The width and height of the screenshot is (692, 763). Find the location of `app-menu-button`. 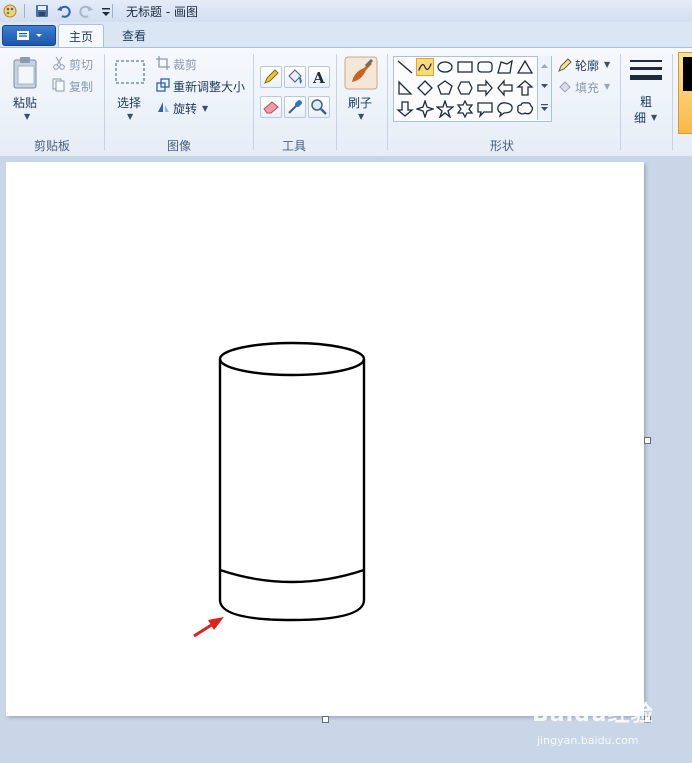

app-menu-button is located at coordinates (29, 35).